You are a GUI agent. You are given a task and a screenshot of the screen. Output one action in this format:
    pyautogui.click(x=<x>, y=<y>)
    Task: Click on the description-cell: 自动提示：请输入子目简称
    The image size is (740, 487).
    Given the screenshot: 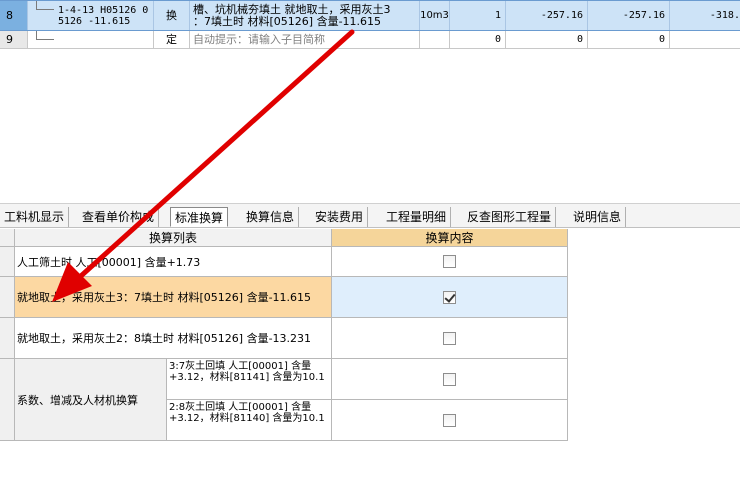 What is the action you would take?
    pyautogui.click(x=305, y=39)
    